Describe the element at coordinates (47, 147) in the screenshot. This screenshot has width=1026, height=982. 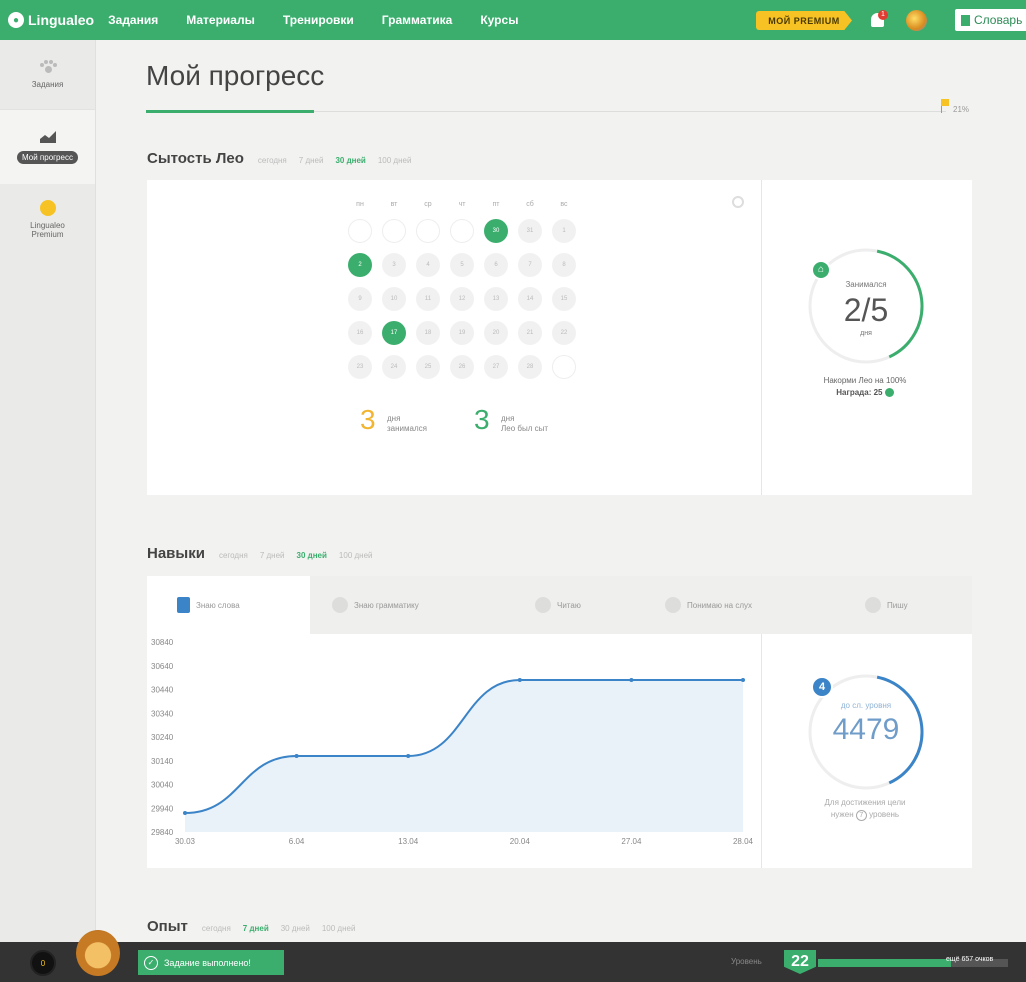
I see `sidebar-item-my-progress: Мой прогресс` at that location.